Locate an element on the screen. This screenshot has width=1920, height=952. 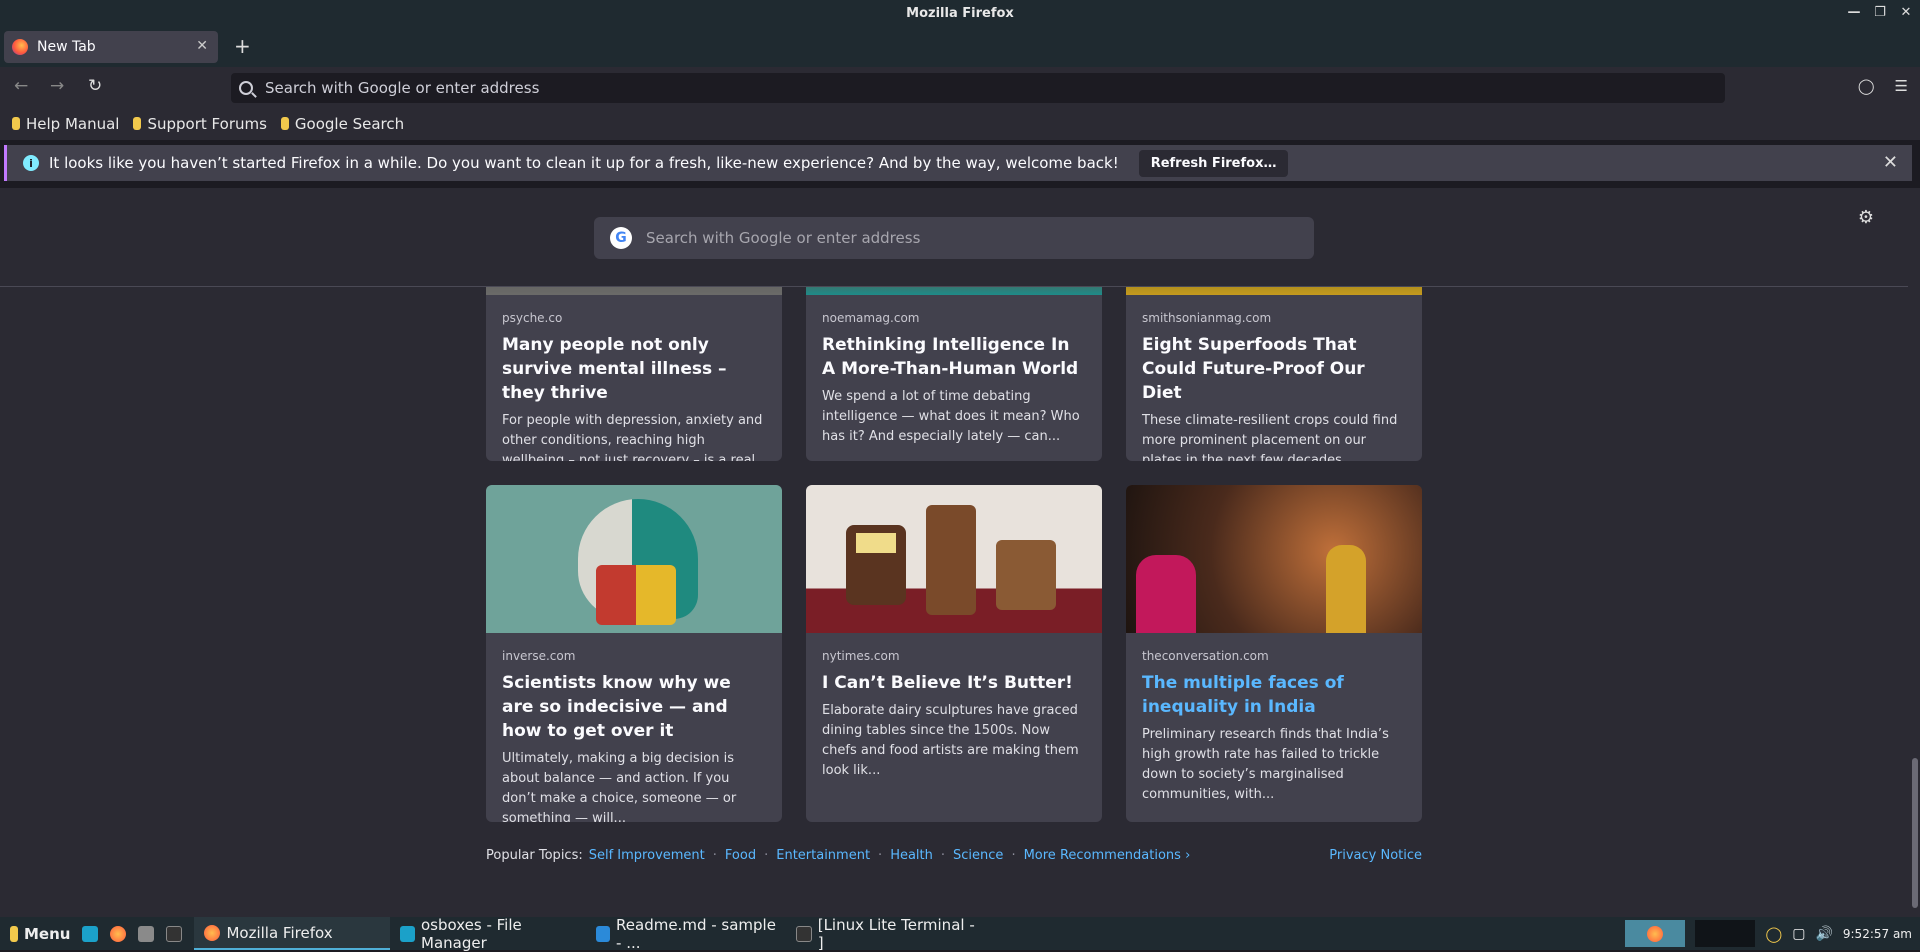
privacy-notice-link: Privacy Notice is located at coordinates (1375, 855).